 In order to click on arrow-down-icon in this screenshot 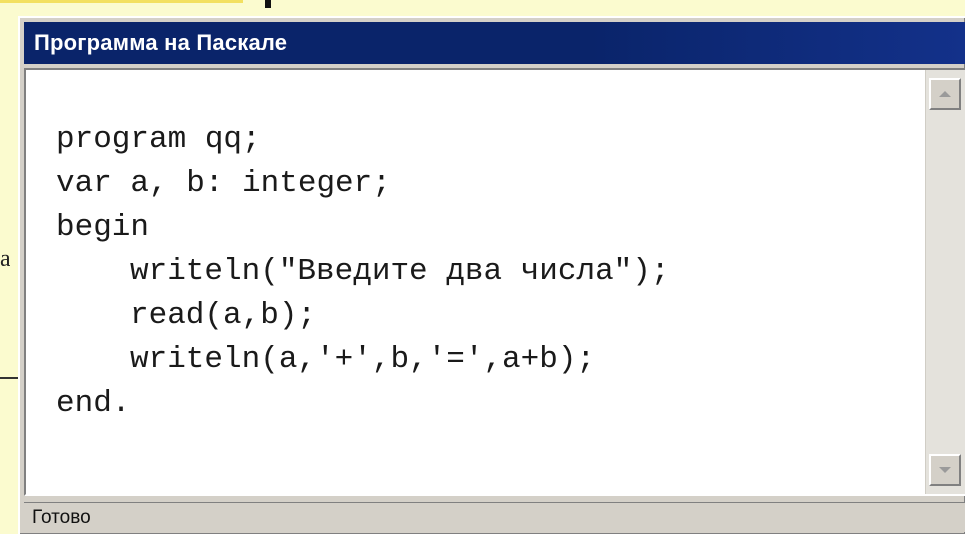, I will do `click(945, 470)`.